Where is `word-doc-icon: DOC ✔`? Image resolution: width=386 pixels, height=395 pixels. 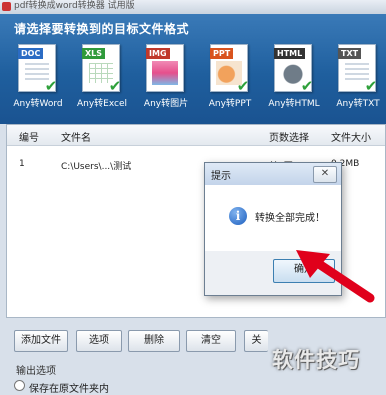
word-doc-icon: DOC ✔ is located at coordinates (38, 69).